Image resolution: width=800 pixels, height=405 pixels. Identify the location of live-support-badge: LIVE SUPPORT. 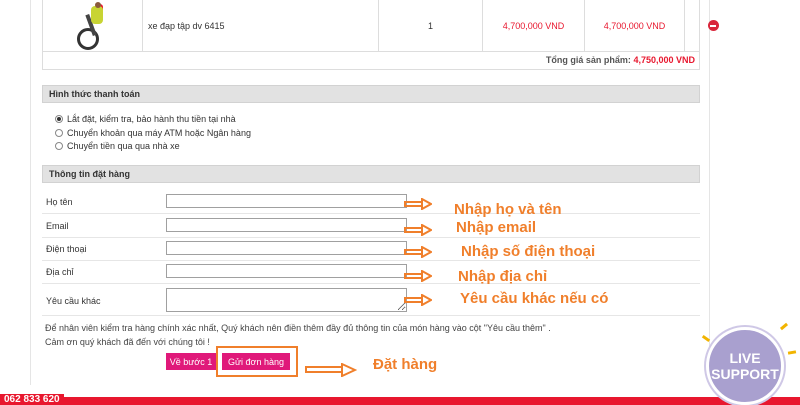
(745, 366).